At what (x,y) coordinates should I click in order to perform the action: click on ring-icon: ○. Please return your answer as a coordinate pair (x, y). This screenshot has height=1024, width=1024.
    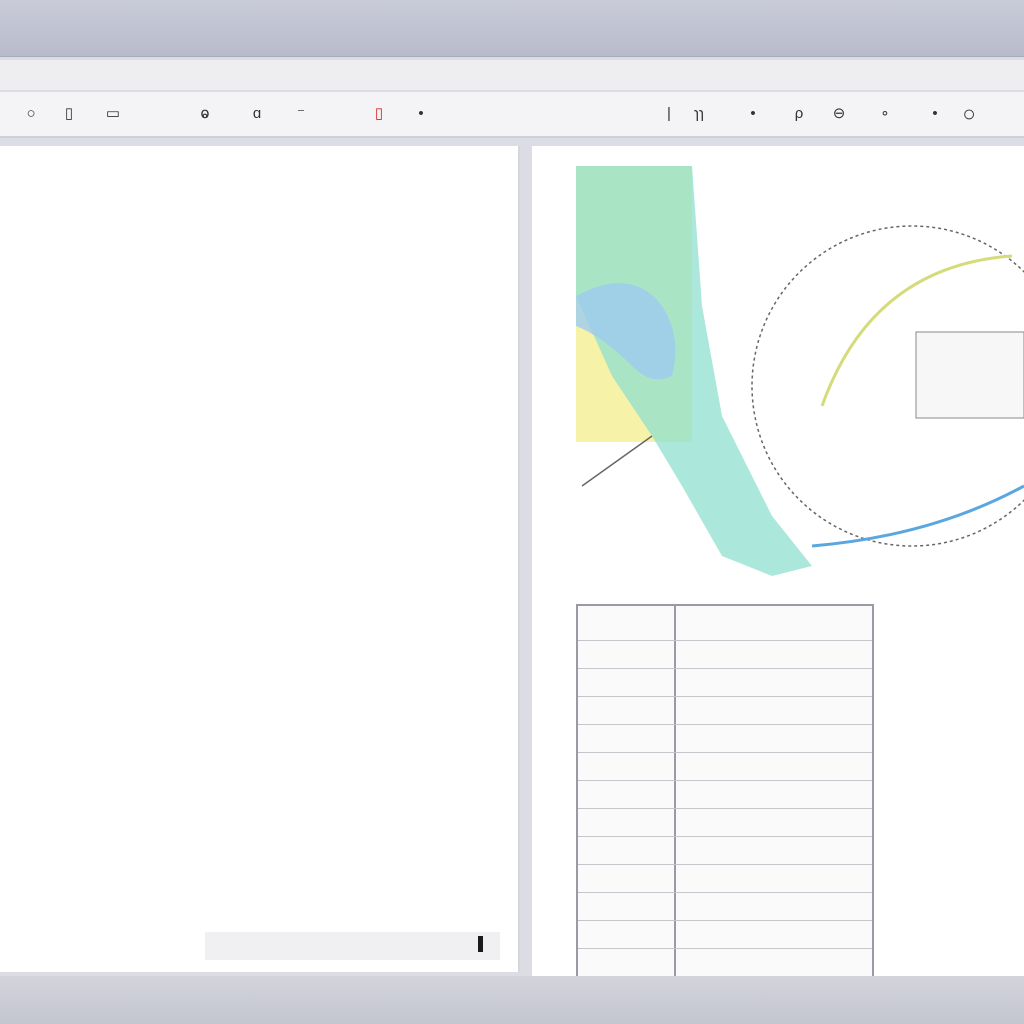
    Looking at the image, I should click on (969, 114).